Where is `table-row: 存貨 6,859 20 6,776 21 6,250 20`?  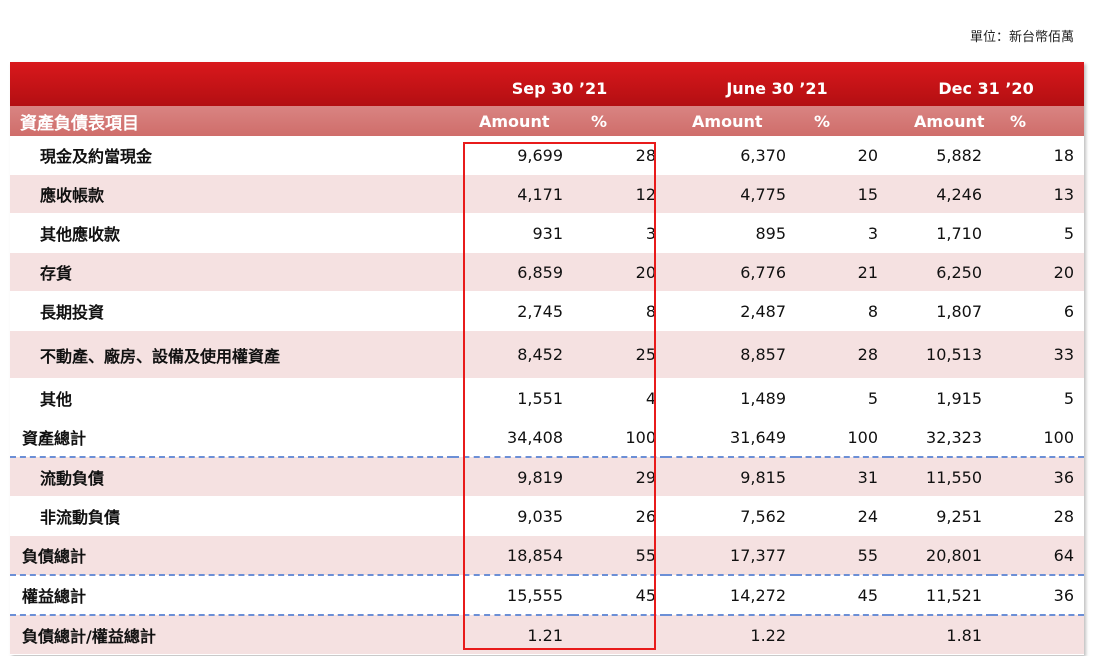 table-row: 存貨 6,859 20 6,776 21 6,250 20 is located at coordinates (547, 272).